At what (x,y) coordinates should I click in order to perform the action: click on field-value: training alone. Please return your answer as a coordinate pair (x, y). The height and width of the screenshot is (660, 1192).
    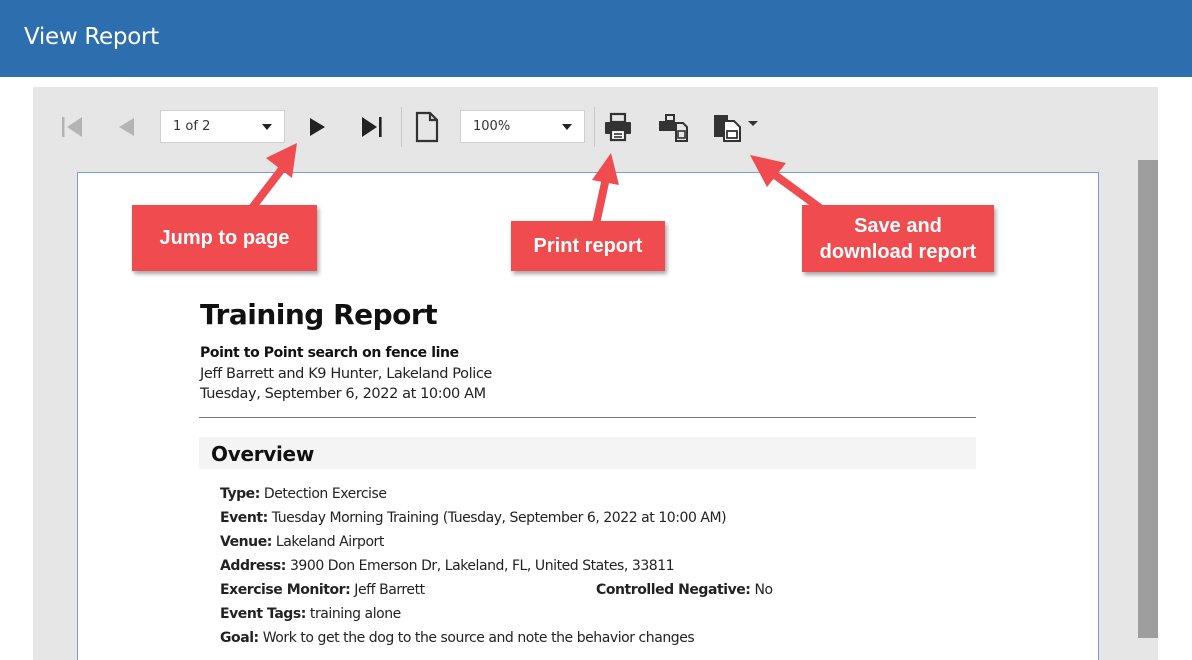
    Looking at the image, I should click on (355, 614).